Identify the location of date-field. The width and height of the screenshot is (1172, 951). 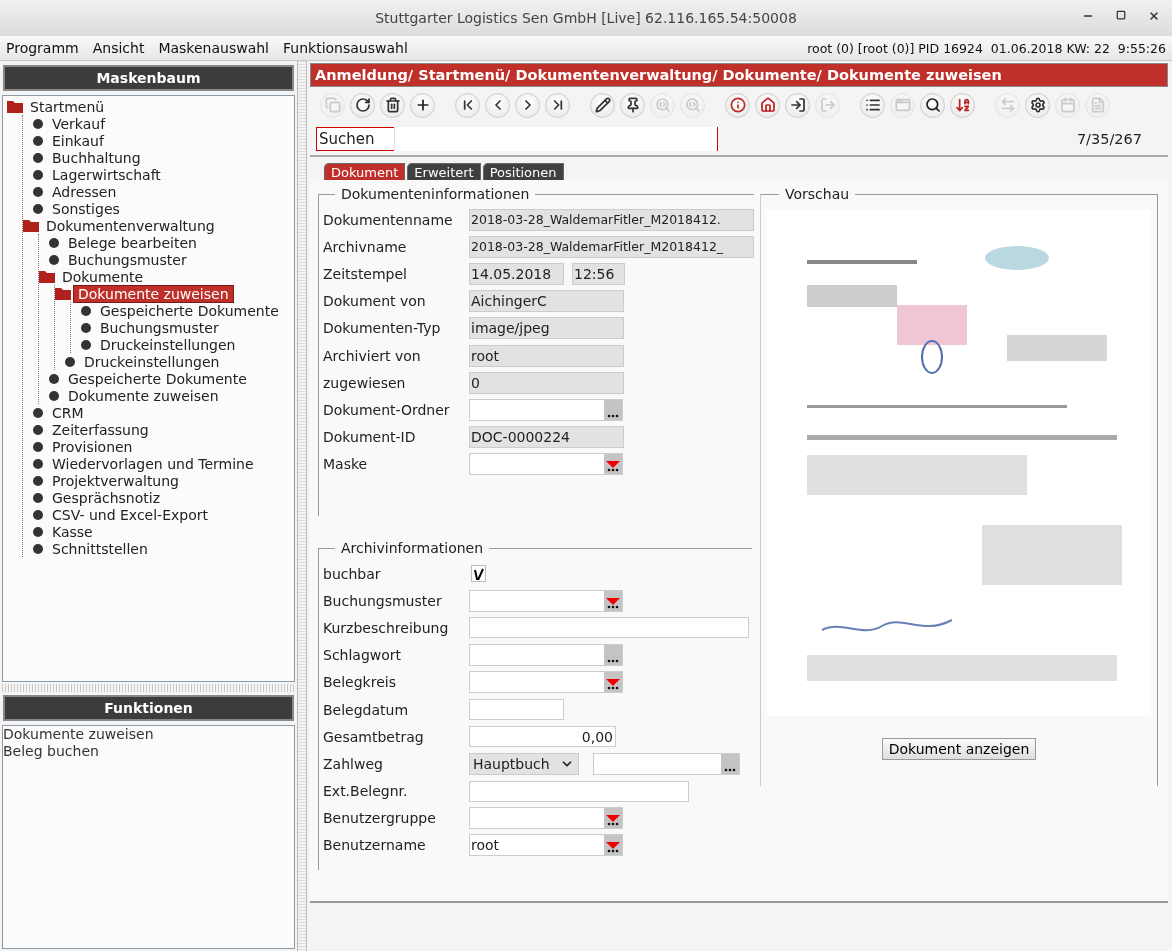
(516, 710).